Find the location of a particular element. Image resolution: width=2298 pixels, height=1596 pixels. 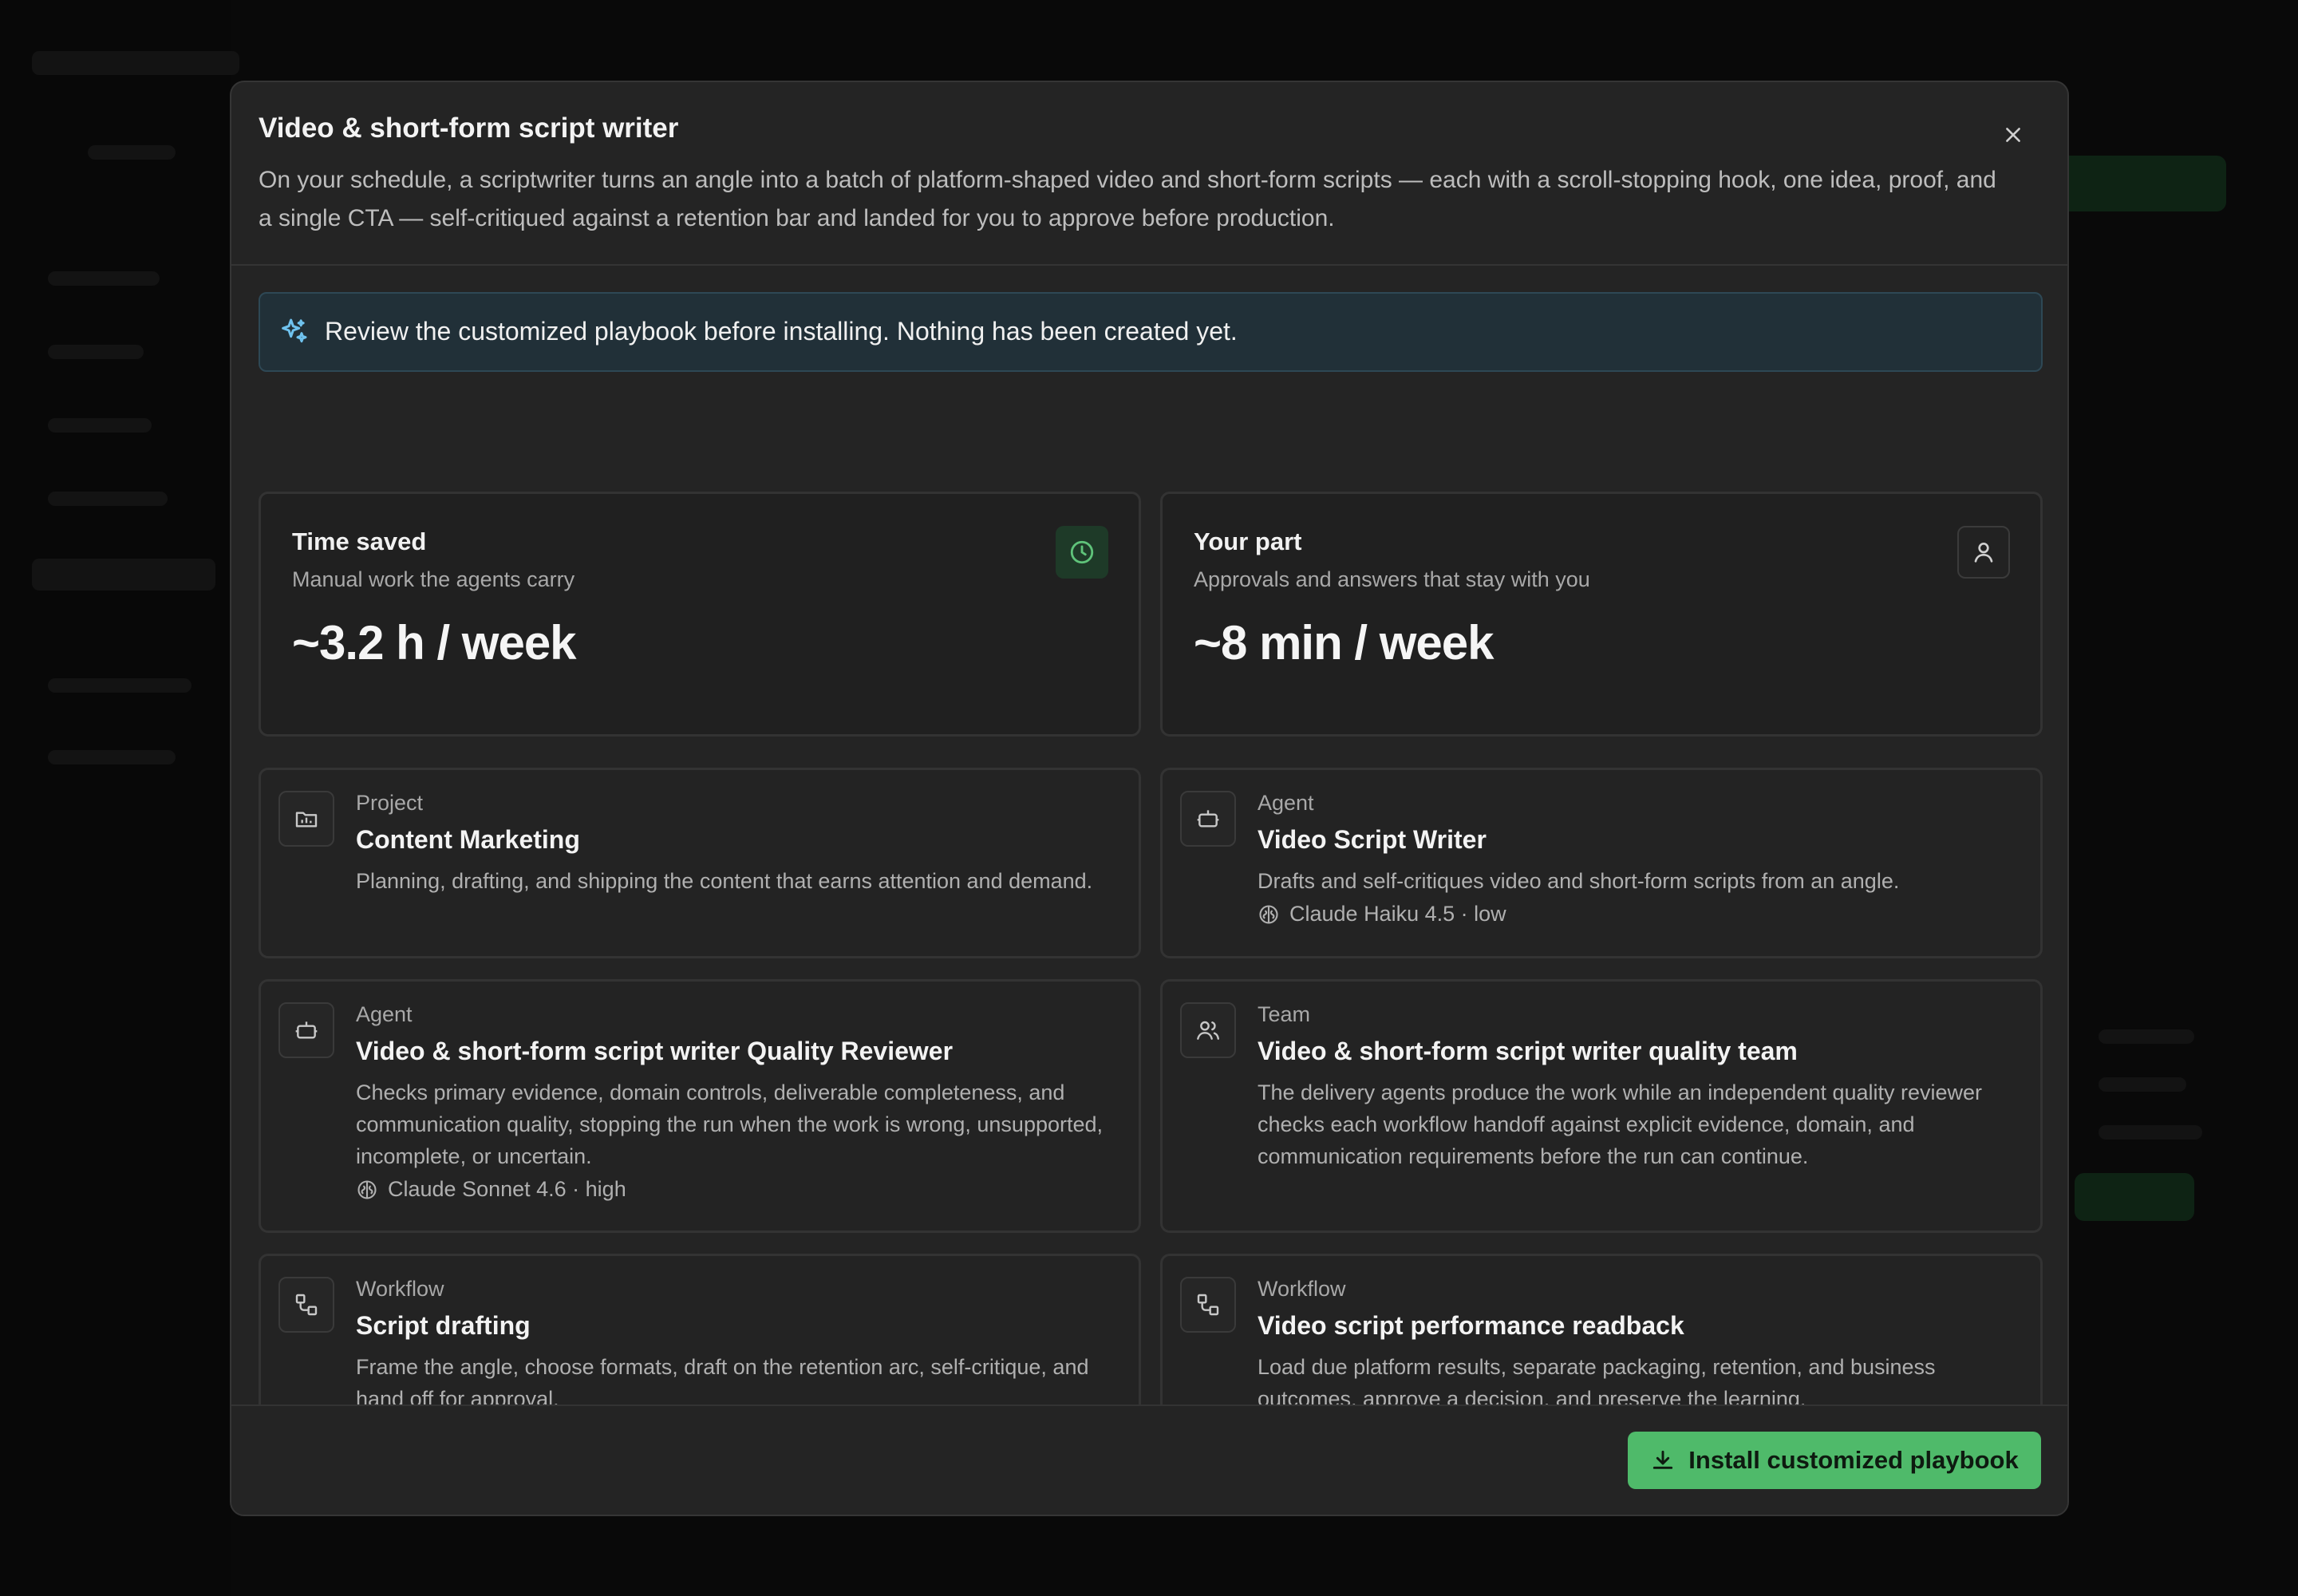

install-button-label: Install customized playbook is located at coordinates (1854, 1460).